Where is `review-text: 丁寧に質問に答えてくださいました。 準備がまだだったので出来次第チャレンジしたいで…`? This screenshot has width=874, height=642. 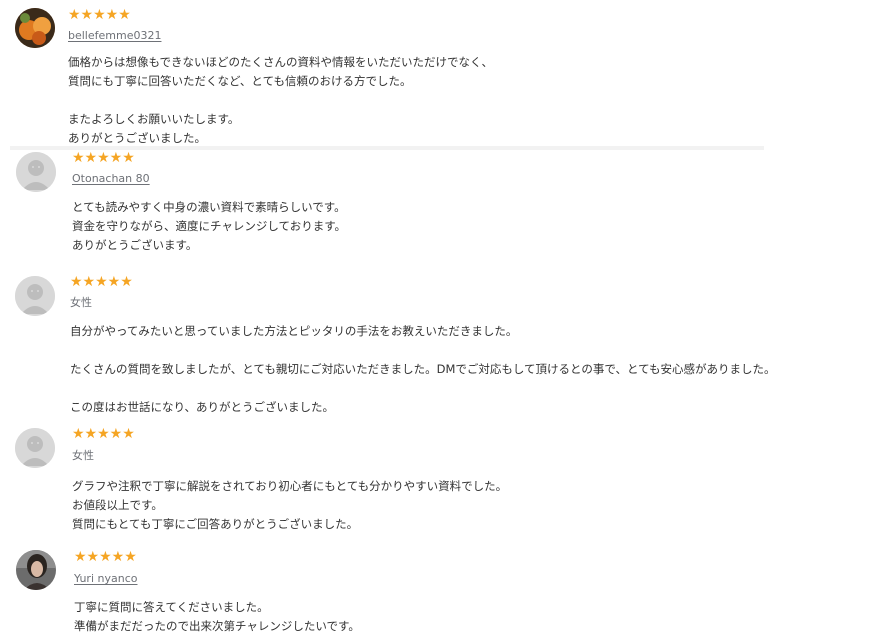
review-text: 丁寧に質問に答えてくださいました。 準備がまだだったので出来次第チャレンジしたいで… is located at coordinates (217, 616).